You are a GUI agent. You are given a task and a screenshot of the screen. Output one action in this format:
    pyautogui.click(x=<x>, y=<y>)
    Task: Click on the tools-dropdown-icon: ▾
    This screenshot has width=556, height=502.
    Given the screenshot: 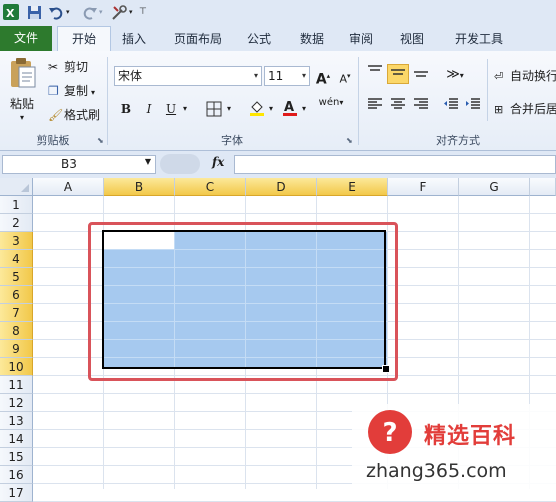 What is the action you would take?
    pyautogui.click(x=133, y=12)
    